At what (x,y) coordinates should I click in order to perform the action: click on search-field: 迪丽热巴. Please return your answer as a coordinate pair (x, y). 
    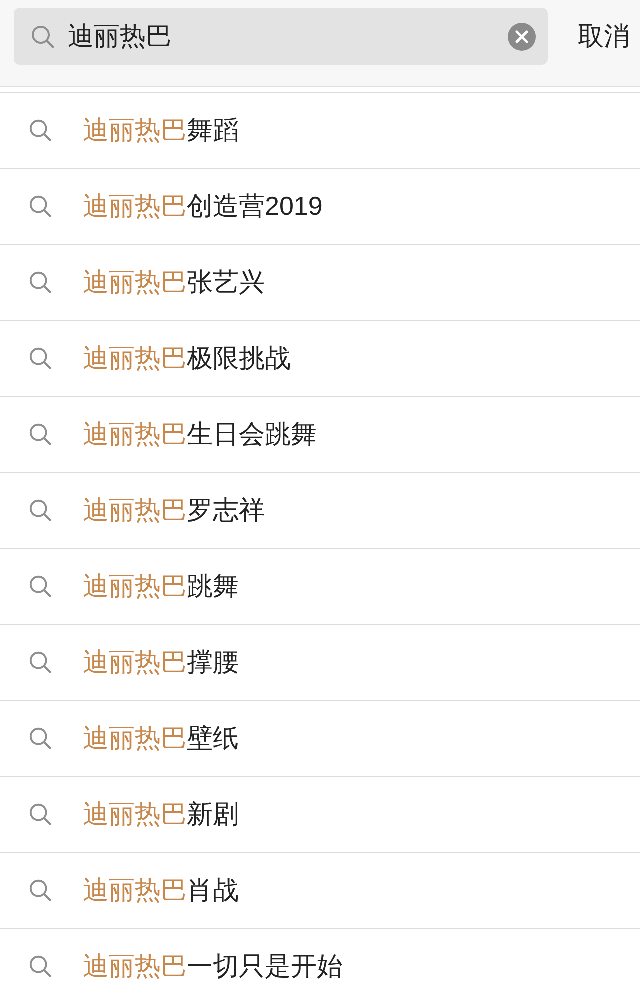
    Looking at the image, I should click on (281, 36).